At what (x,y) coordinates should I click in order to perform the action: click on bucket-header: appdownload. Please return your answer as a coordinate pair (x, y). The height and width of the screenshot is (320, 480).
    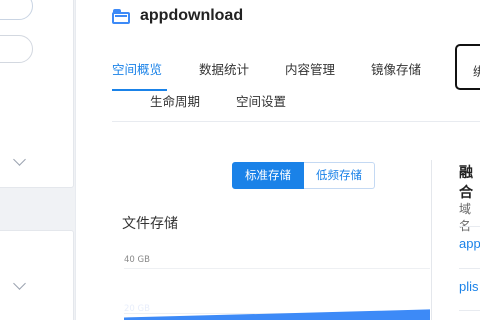
    Looking at the image, I should click on (177, 16).